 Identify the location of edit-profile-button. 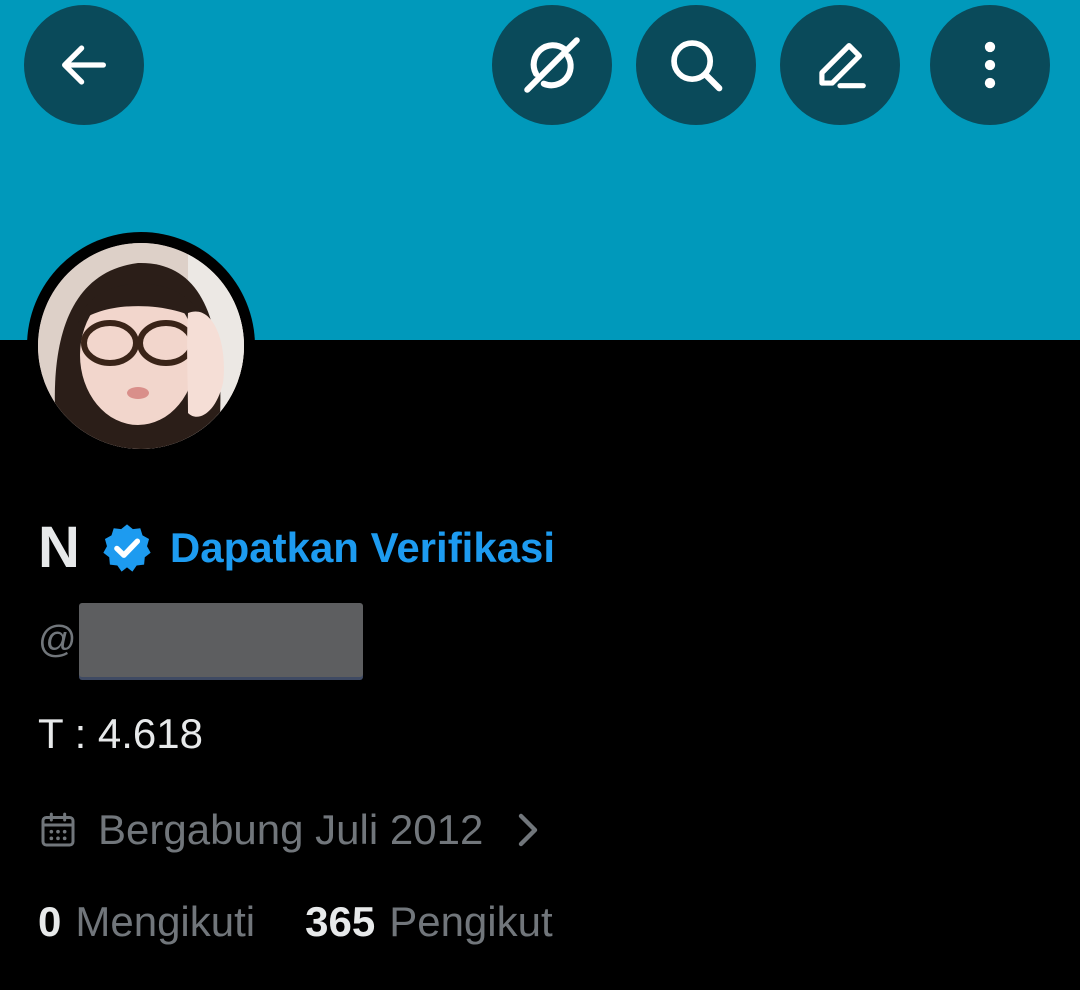
(840, 65).